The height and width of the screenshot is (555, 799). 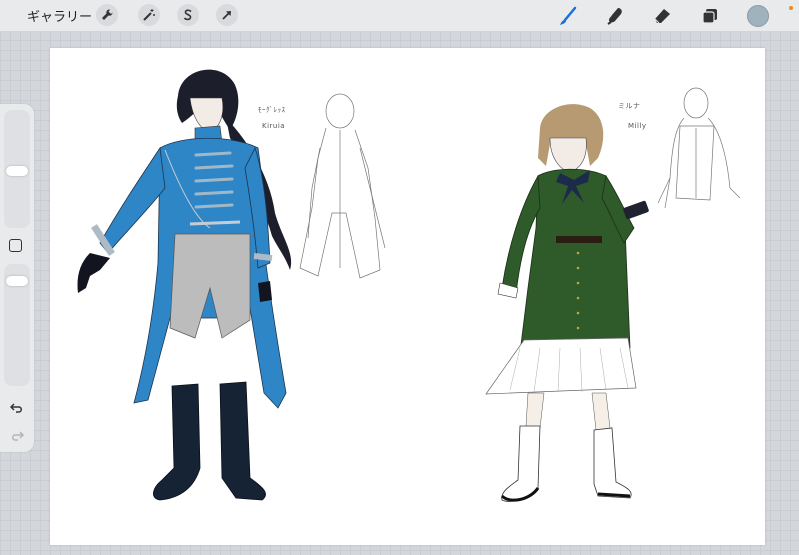 What do you see at coordinates (629, 106) in the screenshot?
I see `woman-kana-note: ミルナ` at bounding box center [629, 106].